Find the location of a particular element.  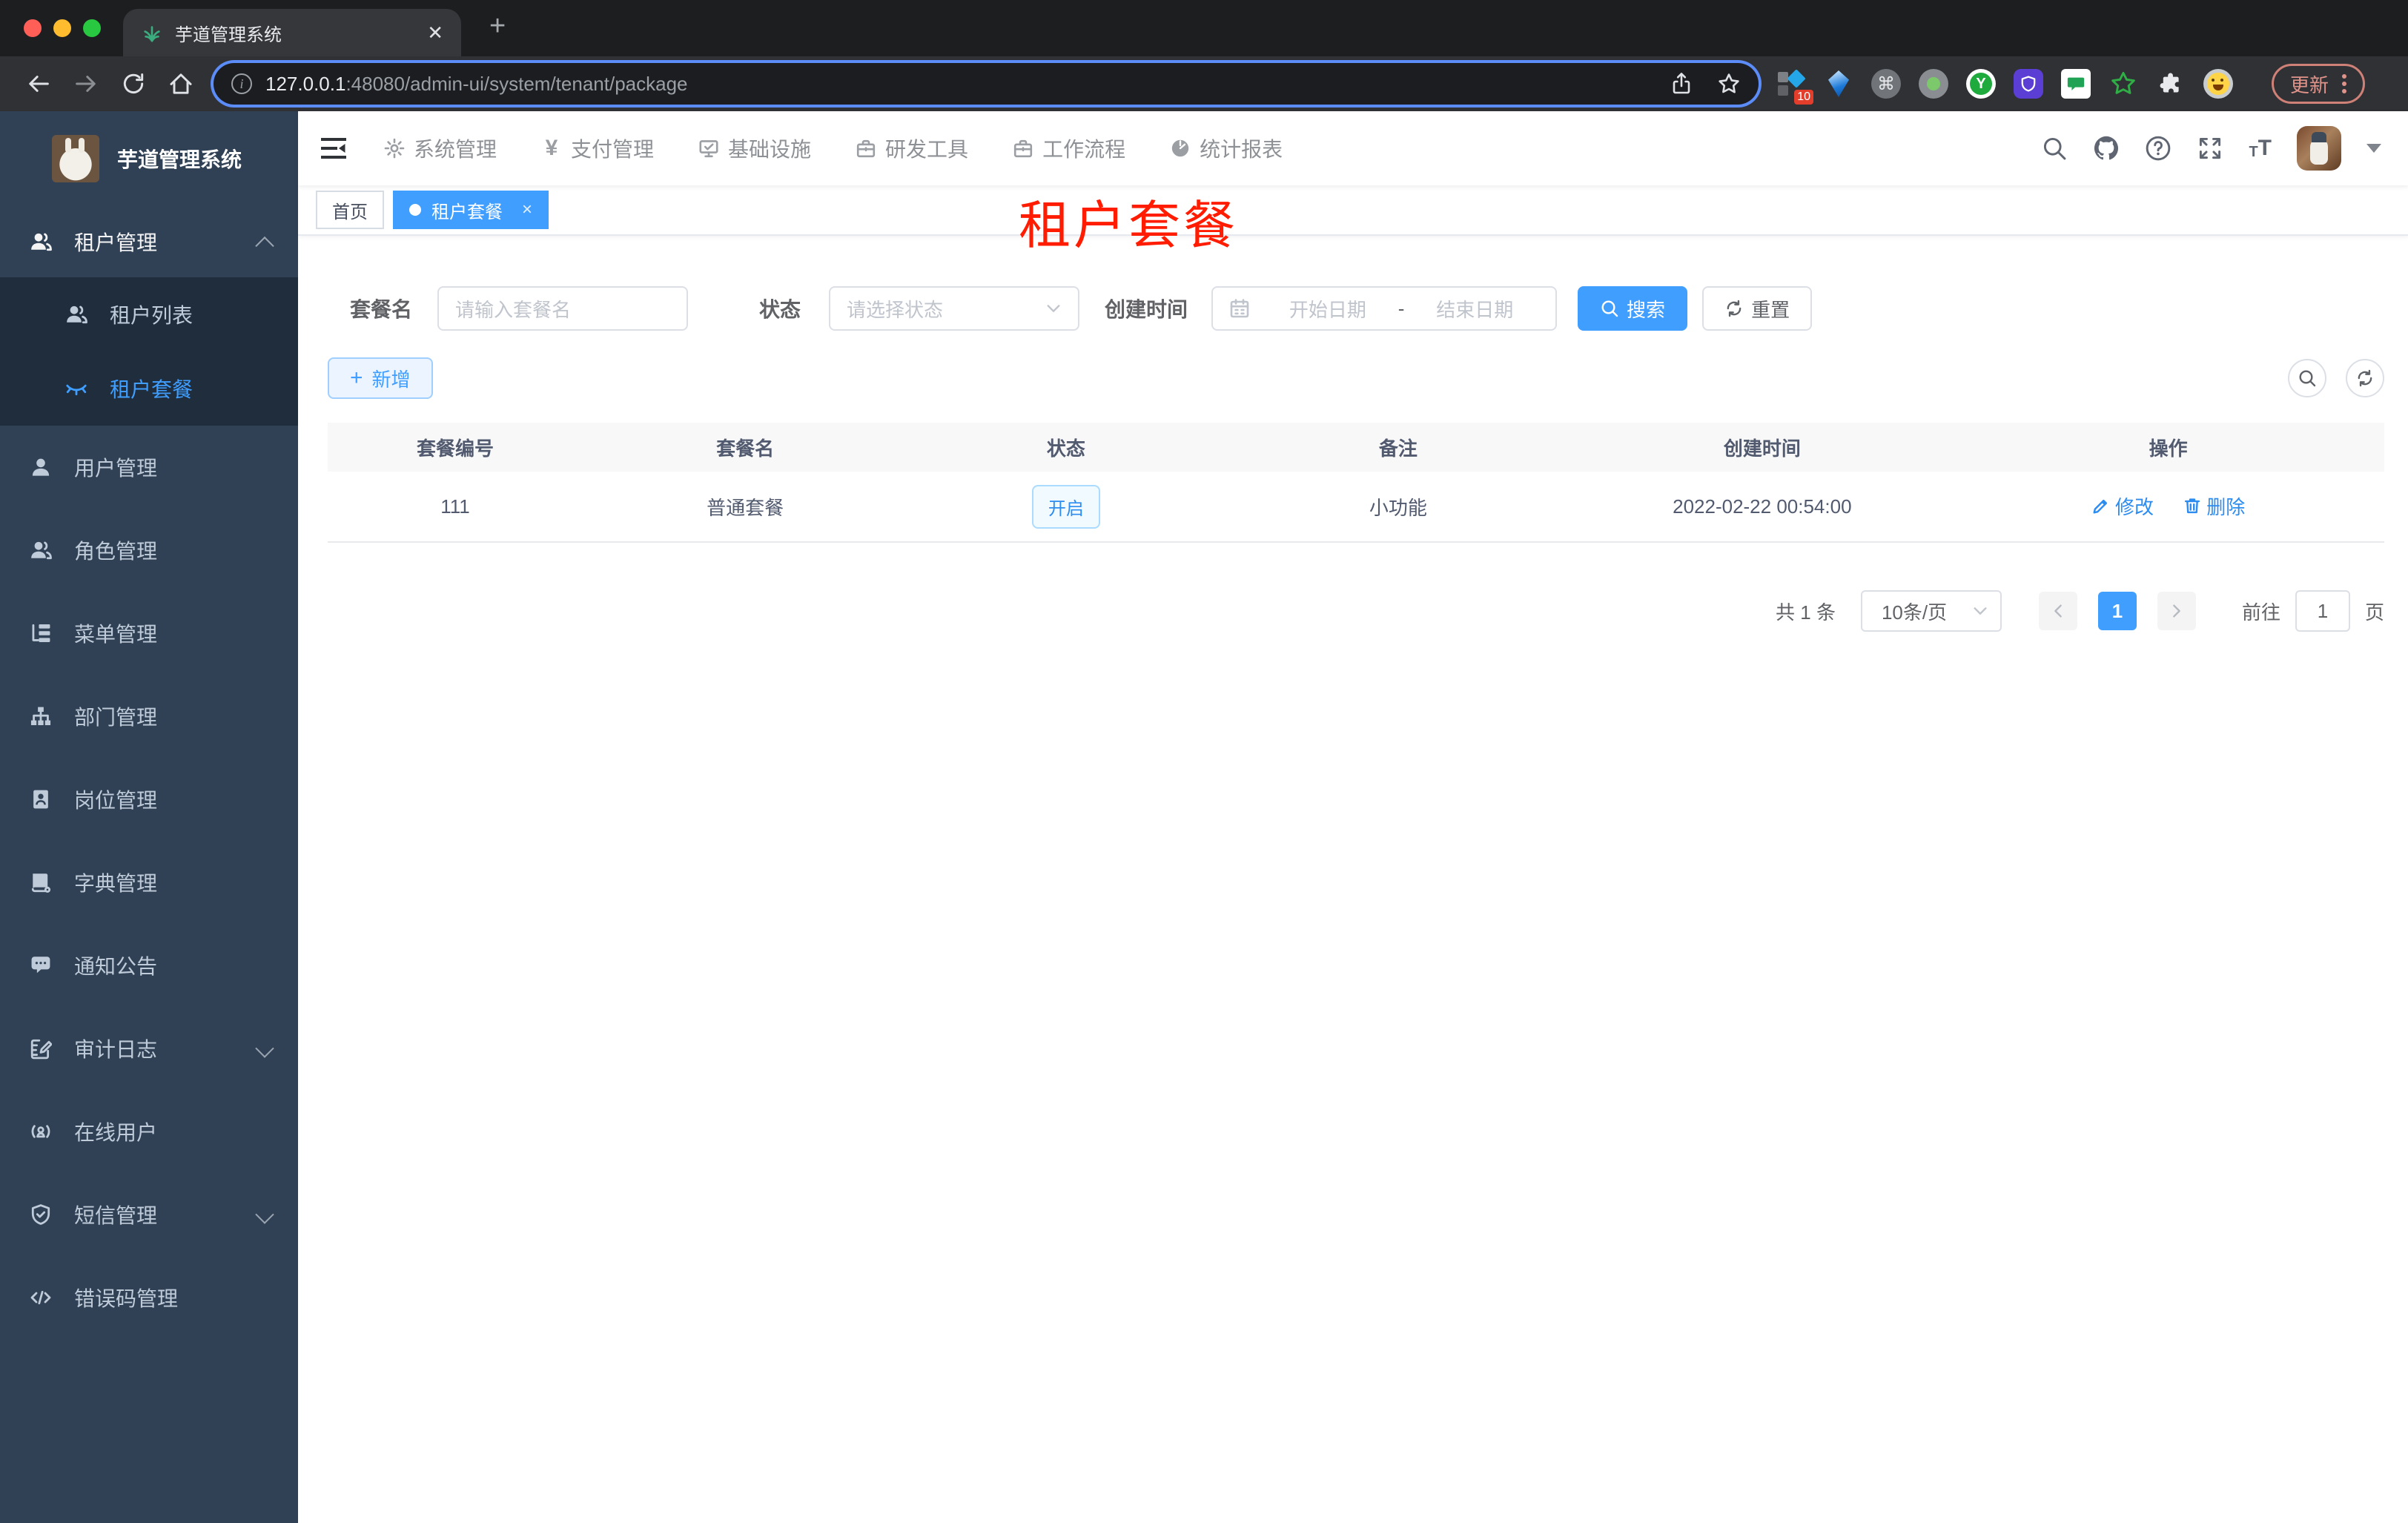

audit-log-icon is located at coordinates (41, 1049).